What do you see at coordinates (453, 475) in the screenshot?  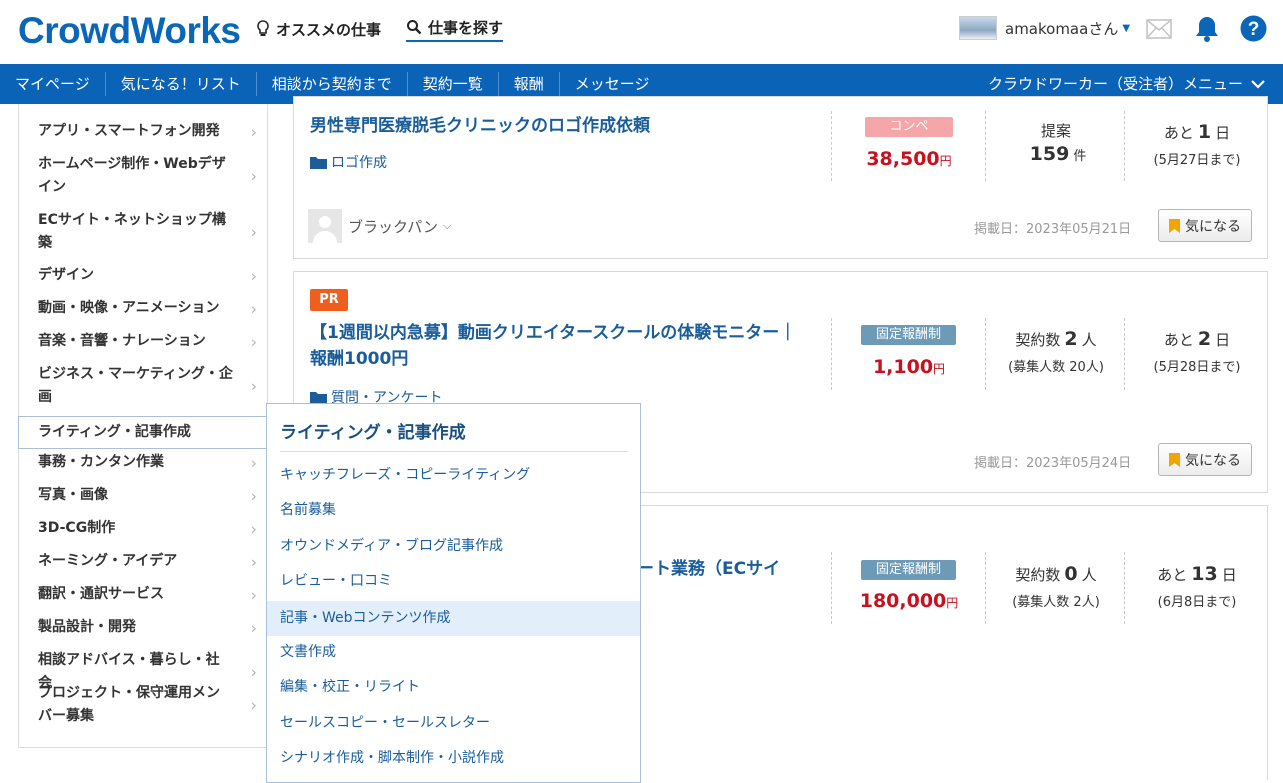 I see `subcategory-item: キャッチフレーズ・コピーライティング` at bounding box center [453, 475].